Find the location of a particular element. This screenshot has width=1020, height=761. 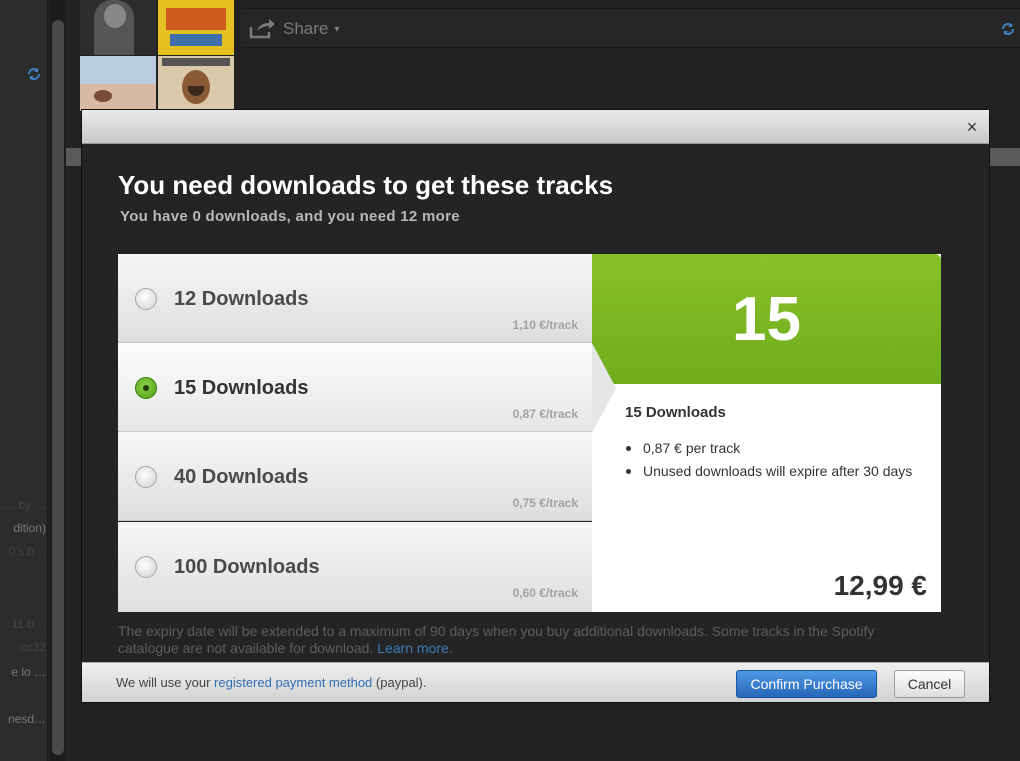

toolbar: Share ▾ is located at coordinates (629, 28).